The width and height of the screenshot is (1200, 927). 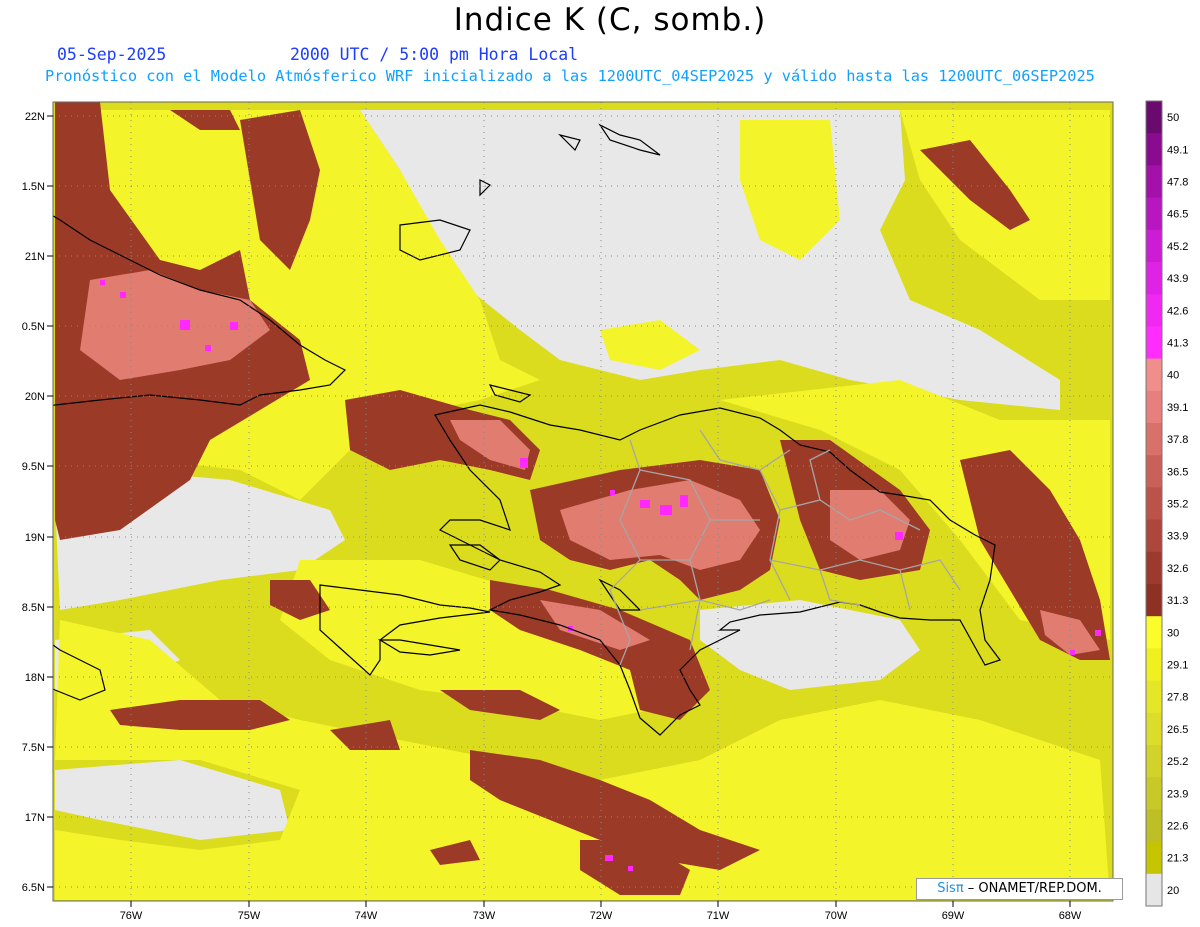 What do you see at coordinates (35, 818) in the screenshot?
I see `lat-label: 17N` at bounding box center [35, 818].